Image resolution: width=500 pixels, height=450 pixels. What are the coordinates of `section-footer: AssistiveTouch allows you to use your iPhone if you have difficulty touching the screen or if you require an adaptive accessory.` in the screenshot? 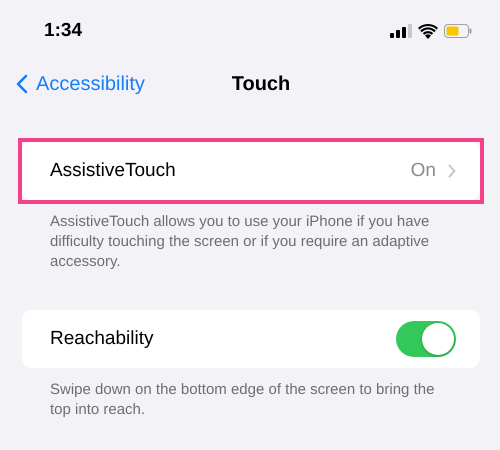 It's located at (244, 242).